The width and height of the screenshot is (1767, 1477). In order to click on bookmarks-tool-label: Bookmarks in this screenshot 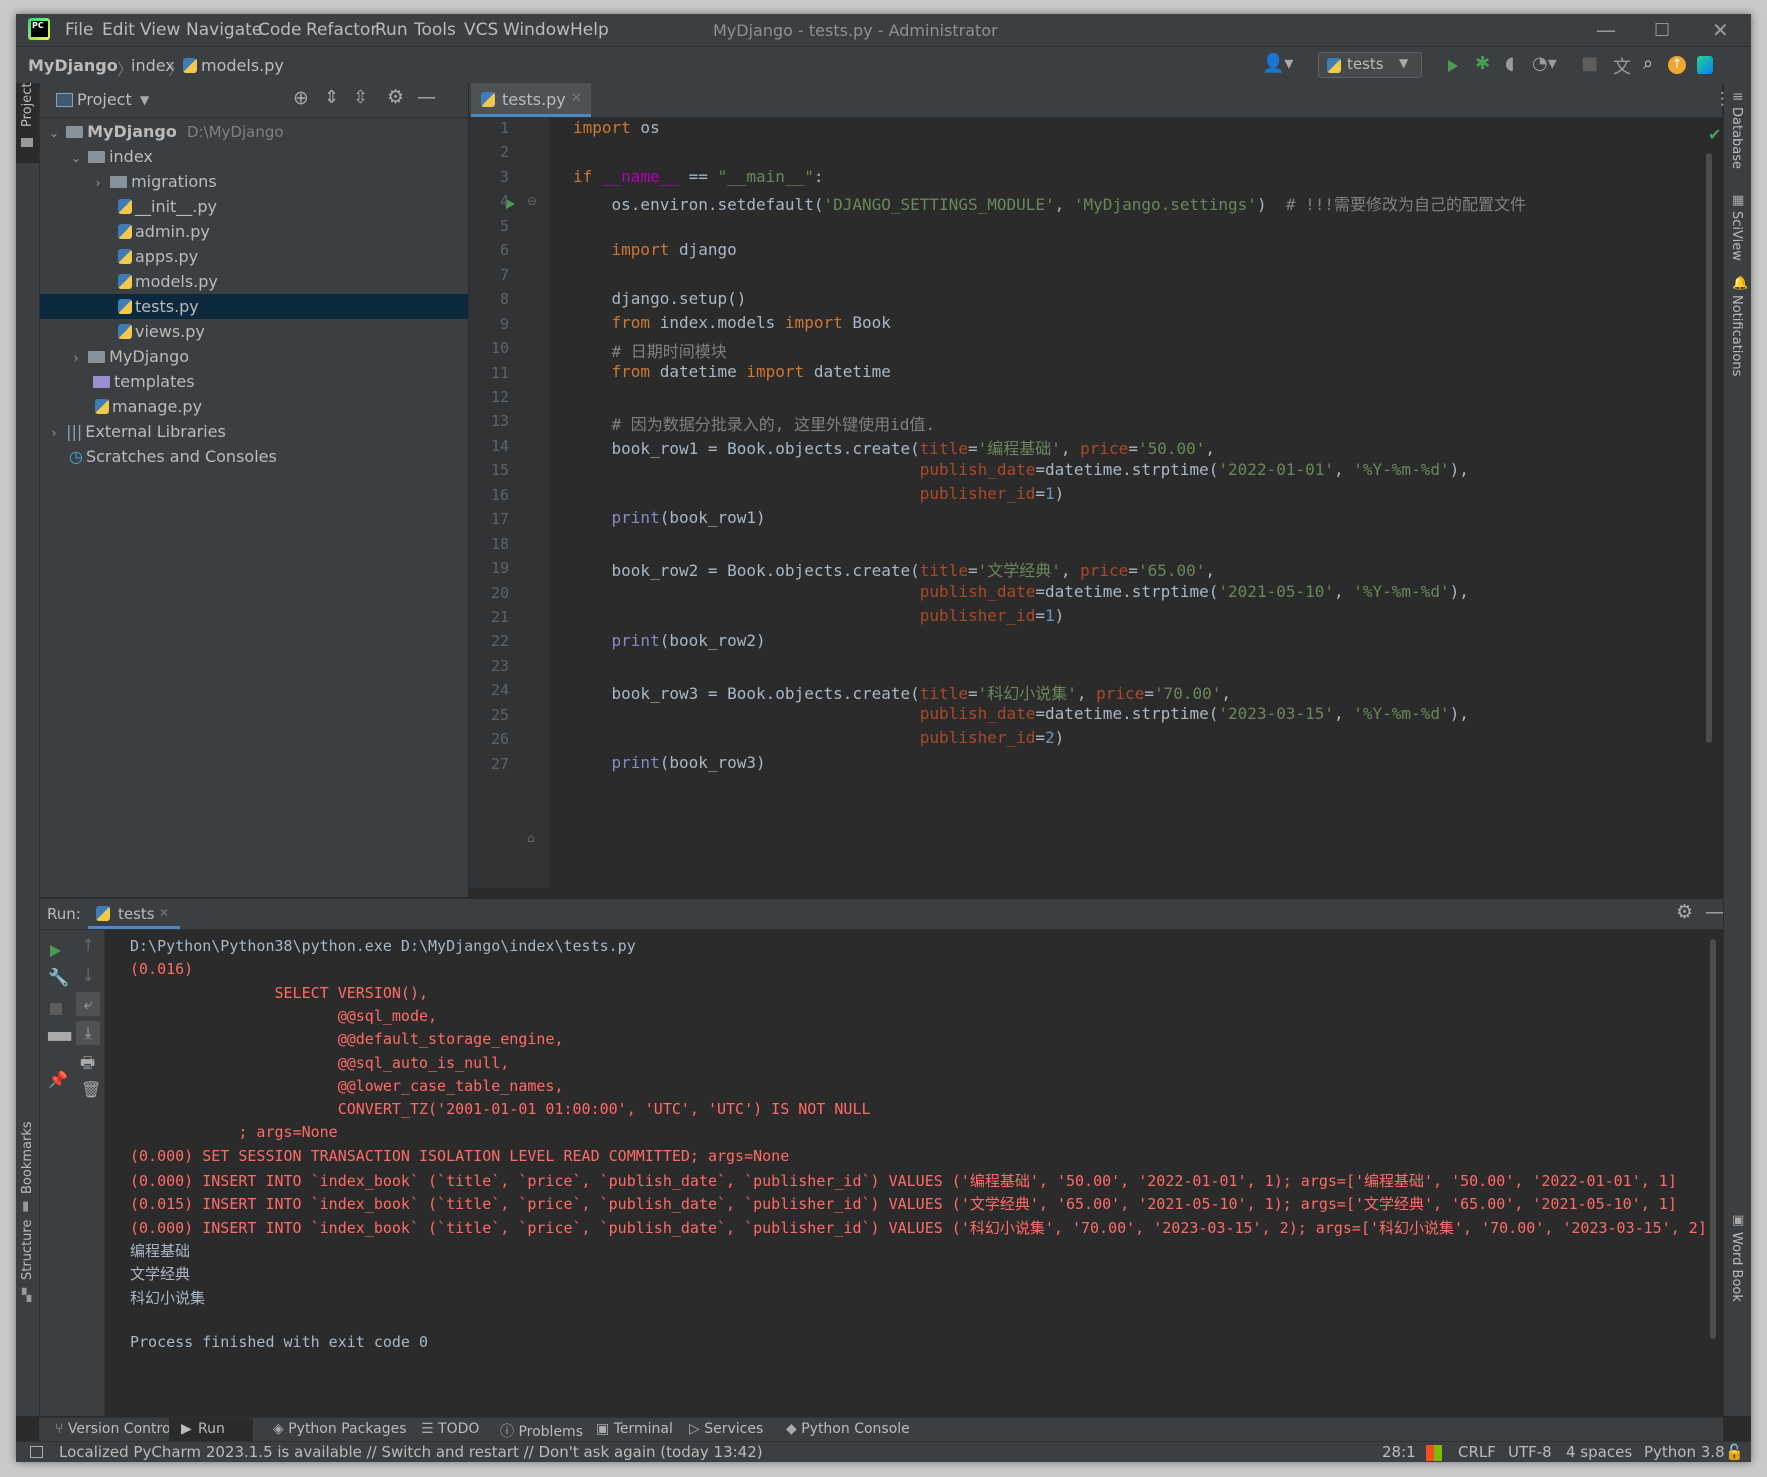, I will do `click(27, 1157)`.